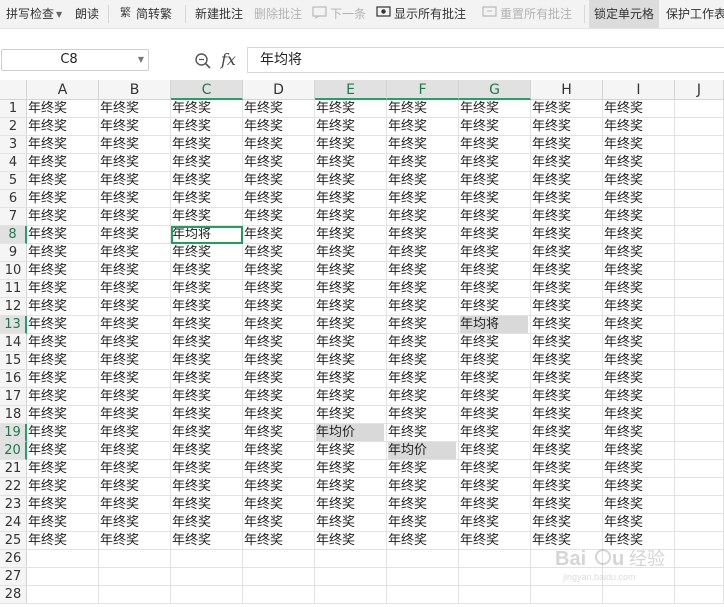 Image resolution: width=724 pixels, height=607 pixels. What do you see at coordinates (207, 181) in the screenshot?
I see `cell-c5: 年终奖` at bounding box center [207, 181].